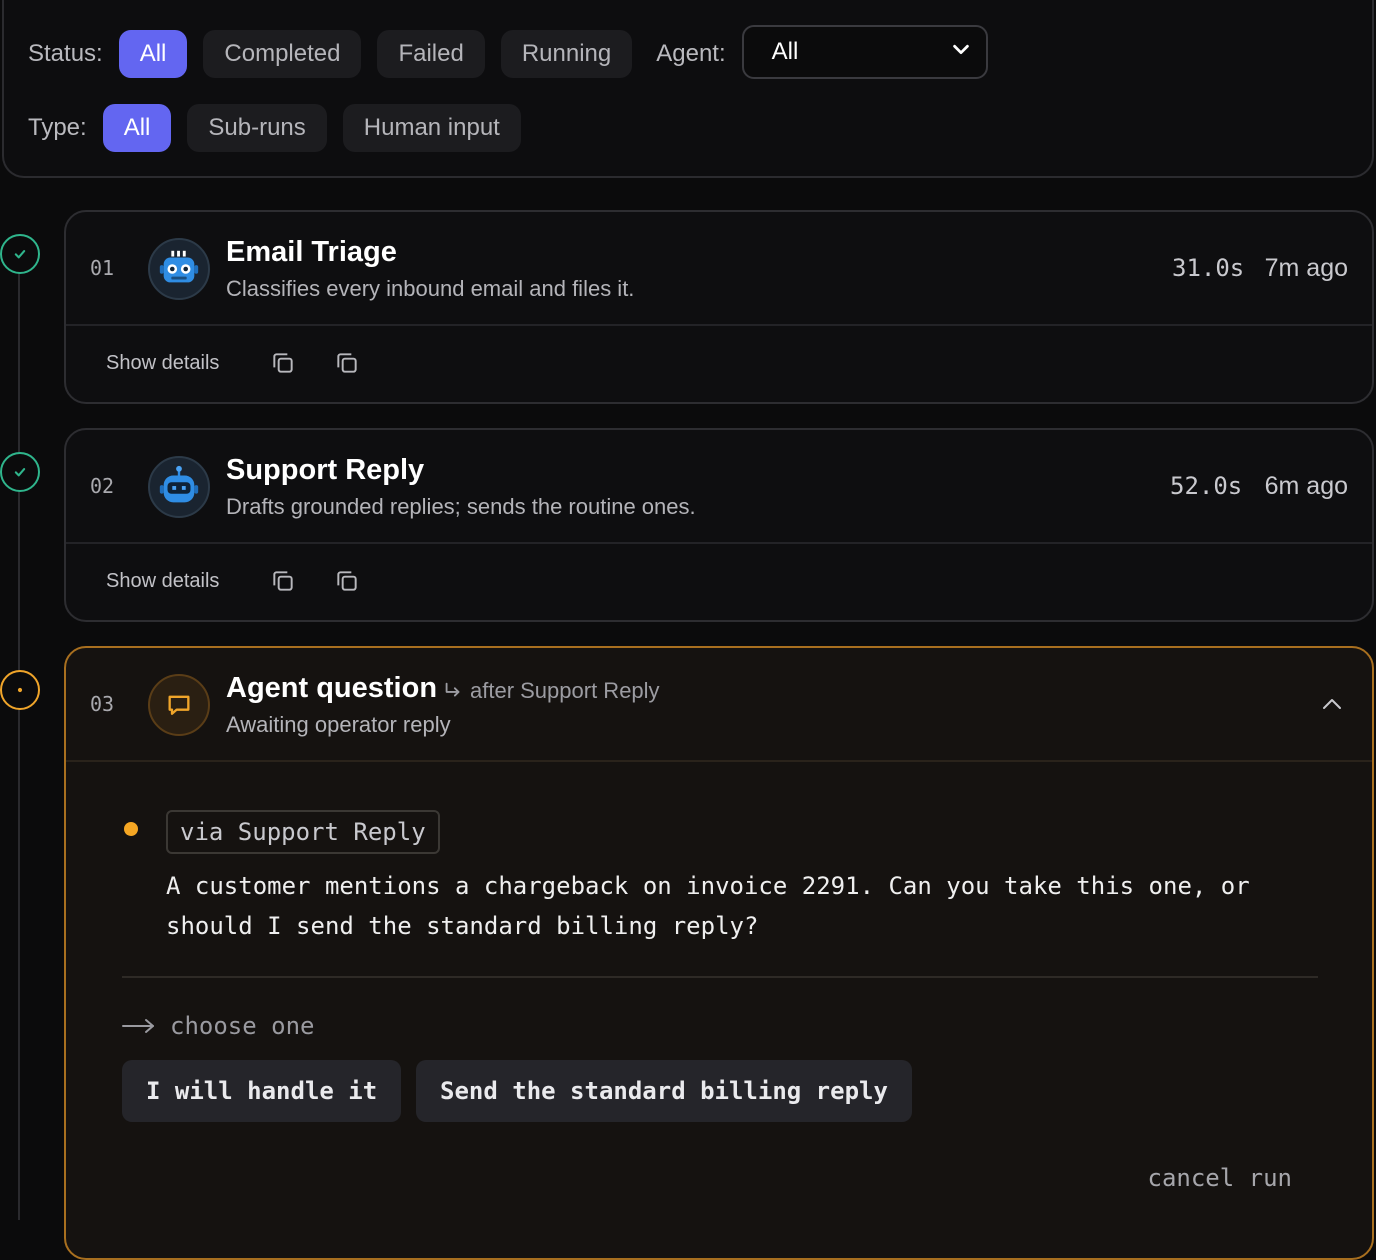  Describe the element at coordinates (137, 128) in the screenshot. I see `type-chip-all: All` at that location.